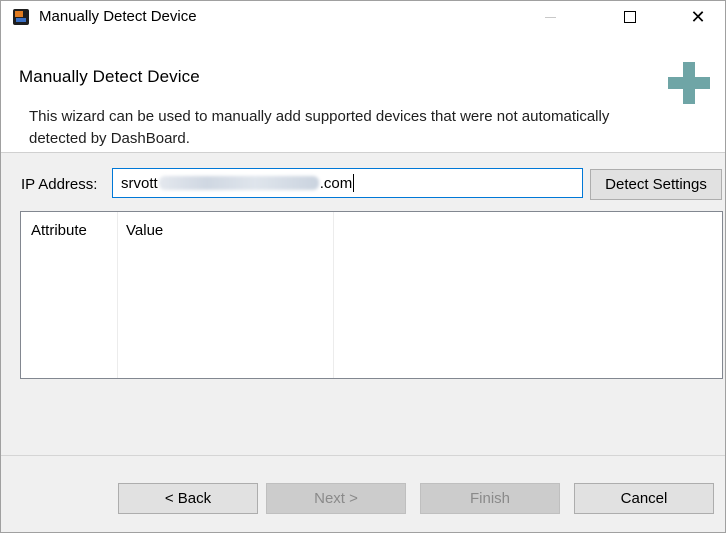  I want to click on ip-address-input: srvott .com, so click(347, 183).